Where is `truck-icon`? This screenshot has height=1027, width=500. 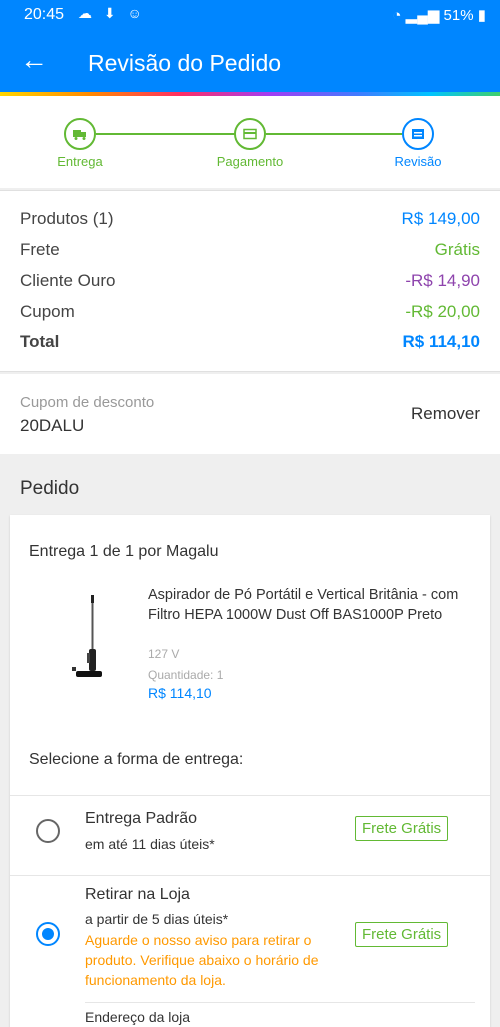 truck-icon is located at coordinates (79, 135).